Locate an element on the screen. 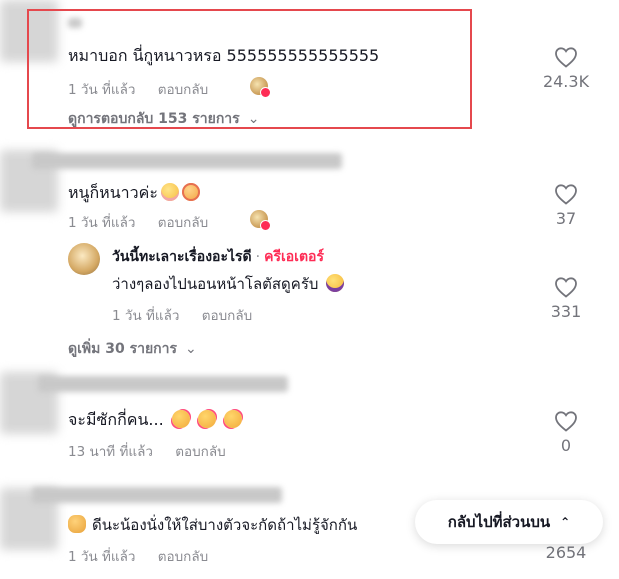  like-count: 37 is located at coordinates (566, 218).